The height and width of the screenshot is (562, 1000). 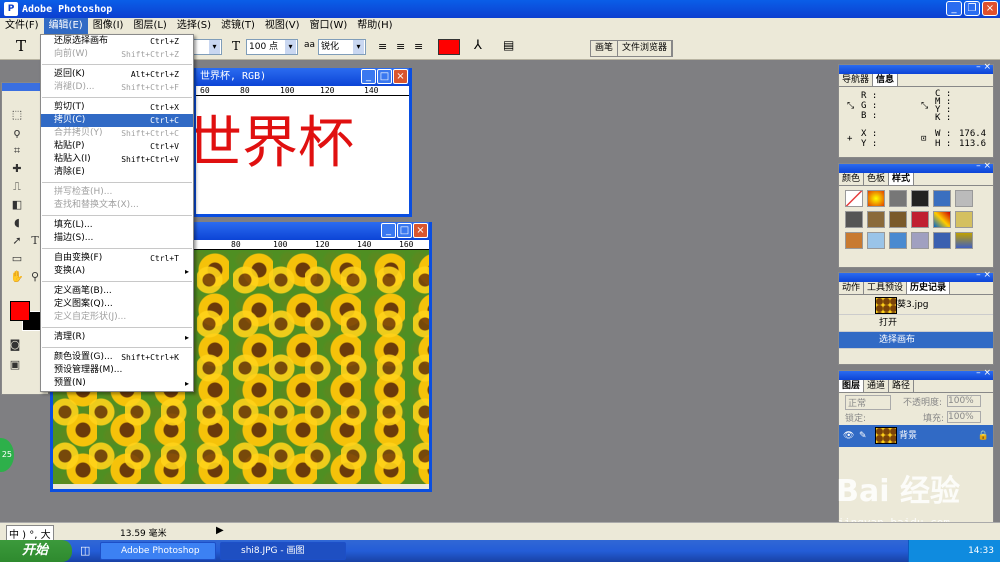 What do you see at coordinates (7, 455) in the screenshot?
I see `green-badge: 25` at bounding box center [7, 455].